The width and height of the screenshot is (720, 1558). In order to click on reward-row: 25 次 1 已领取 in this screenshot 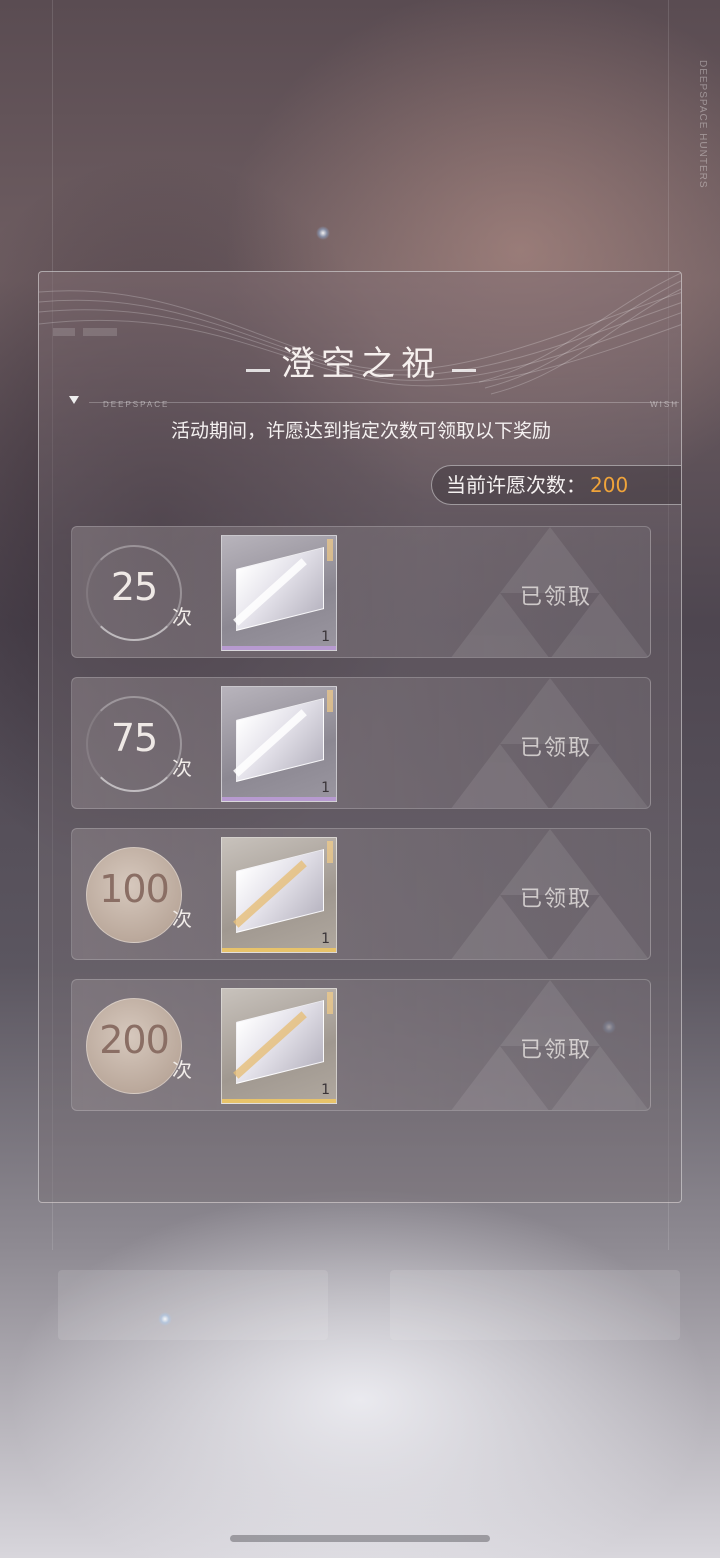, I will do `click(361, 592)`.